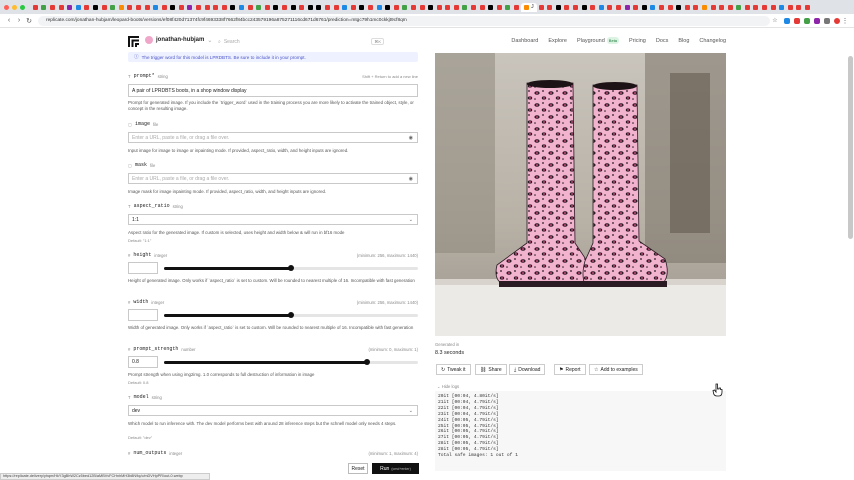 The width and height of the screenshot is (854, 480). I want to click on add-to-examples-button: ☆ Add to examples, so click(616, 369).